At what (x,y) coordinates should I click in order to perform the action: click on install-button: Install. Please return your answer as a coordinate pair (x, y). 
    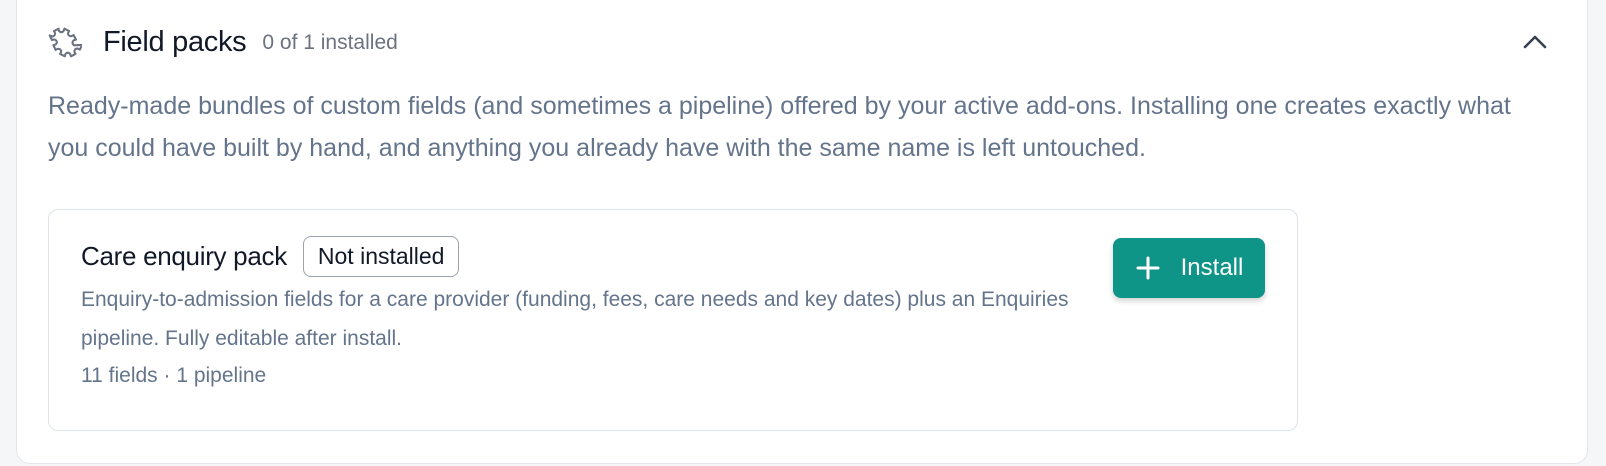
    Looking at the image, I should click on (1189, 268).